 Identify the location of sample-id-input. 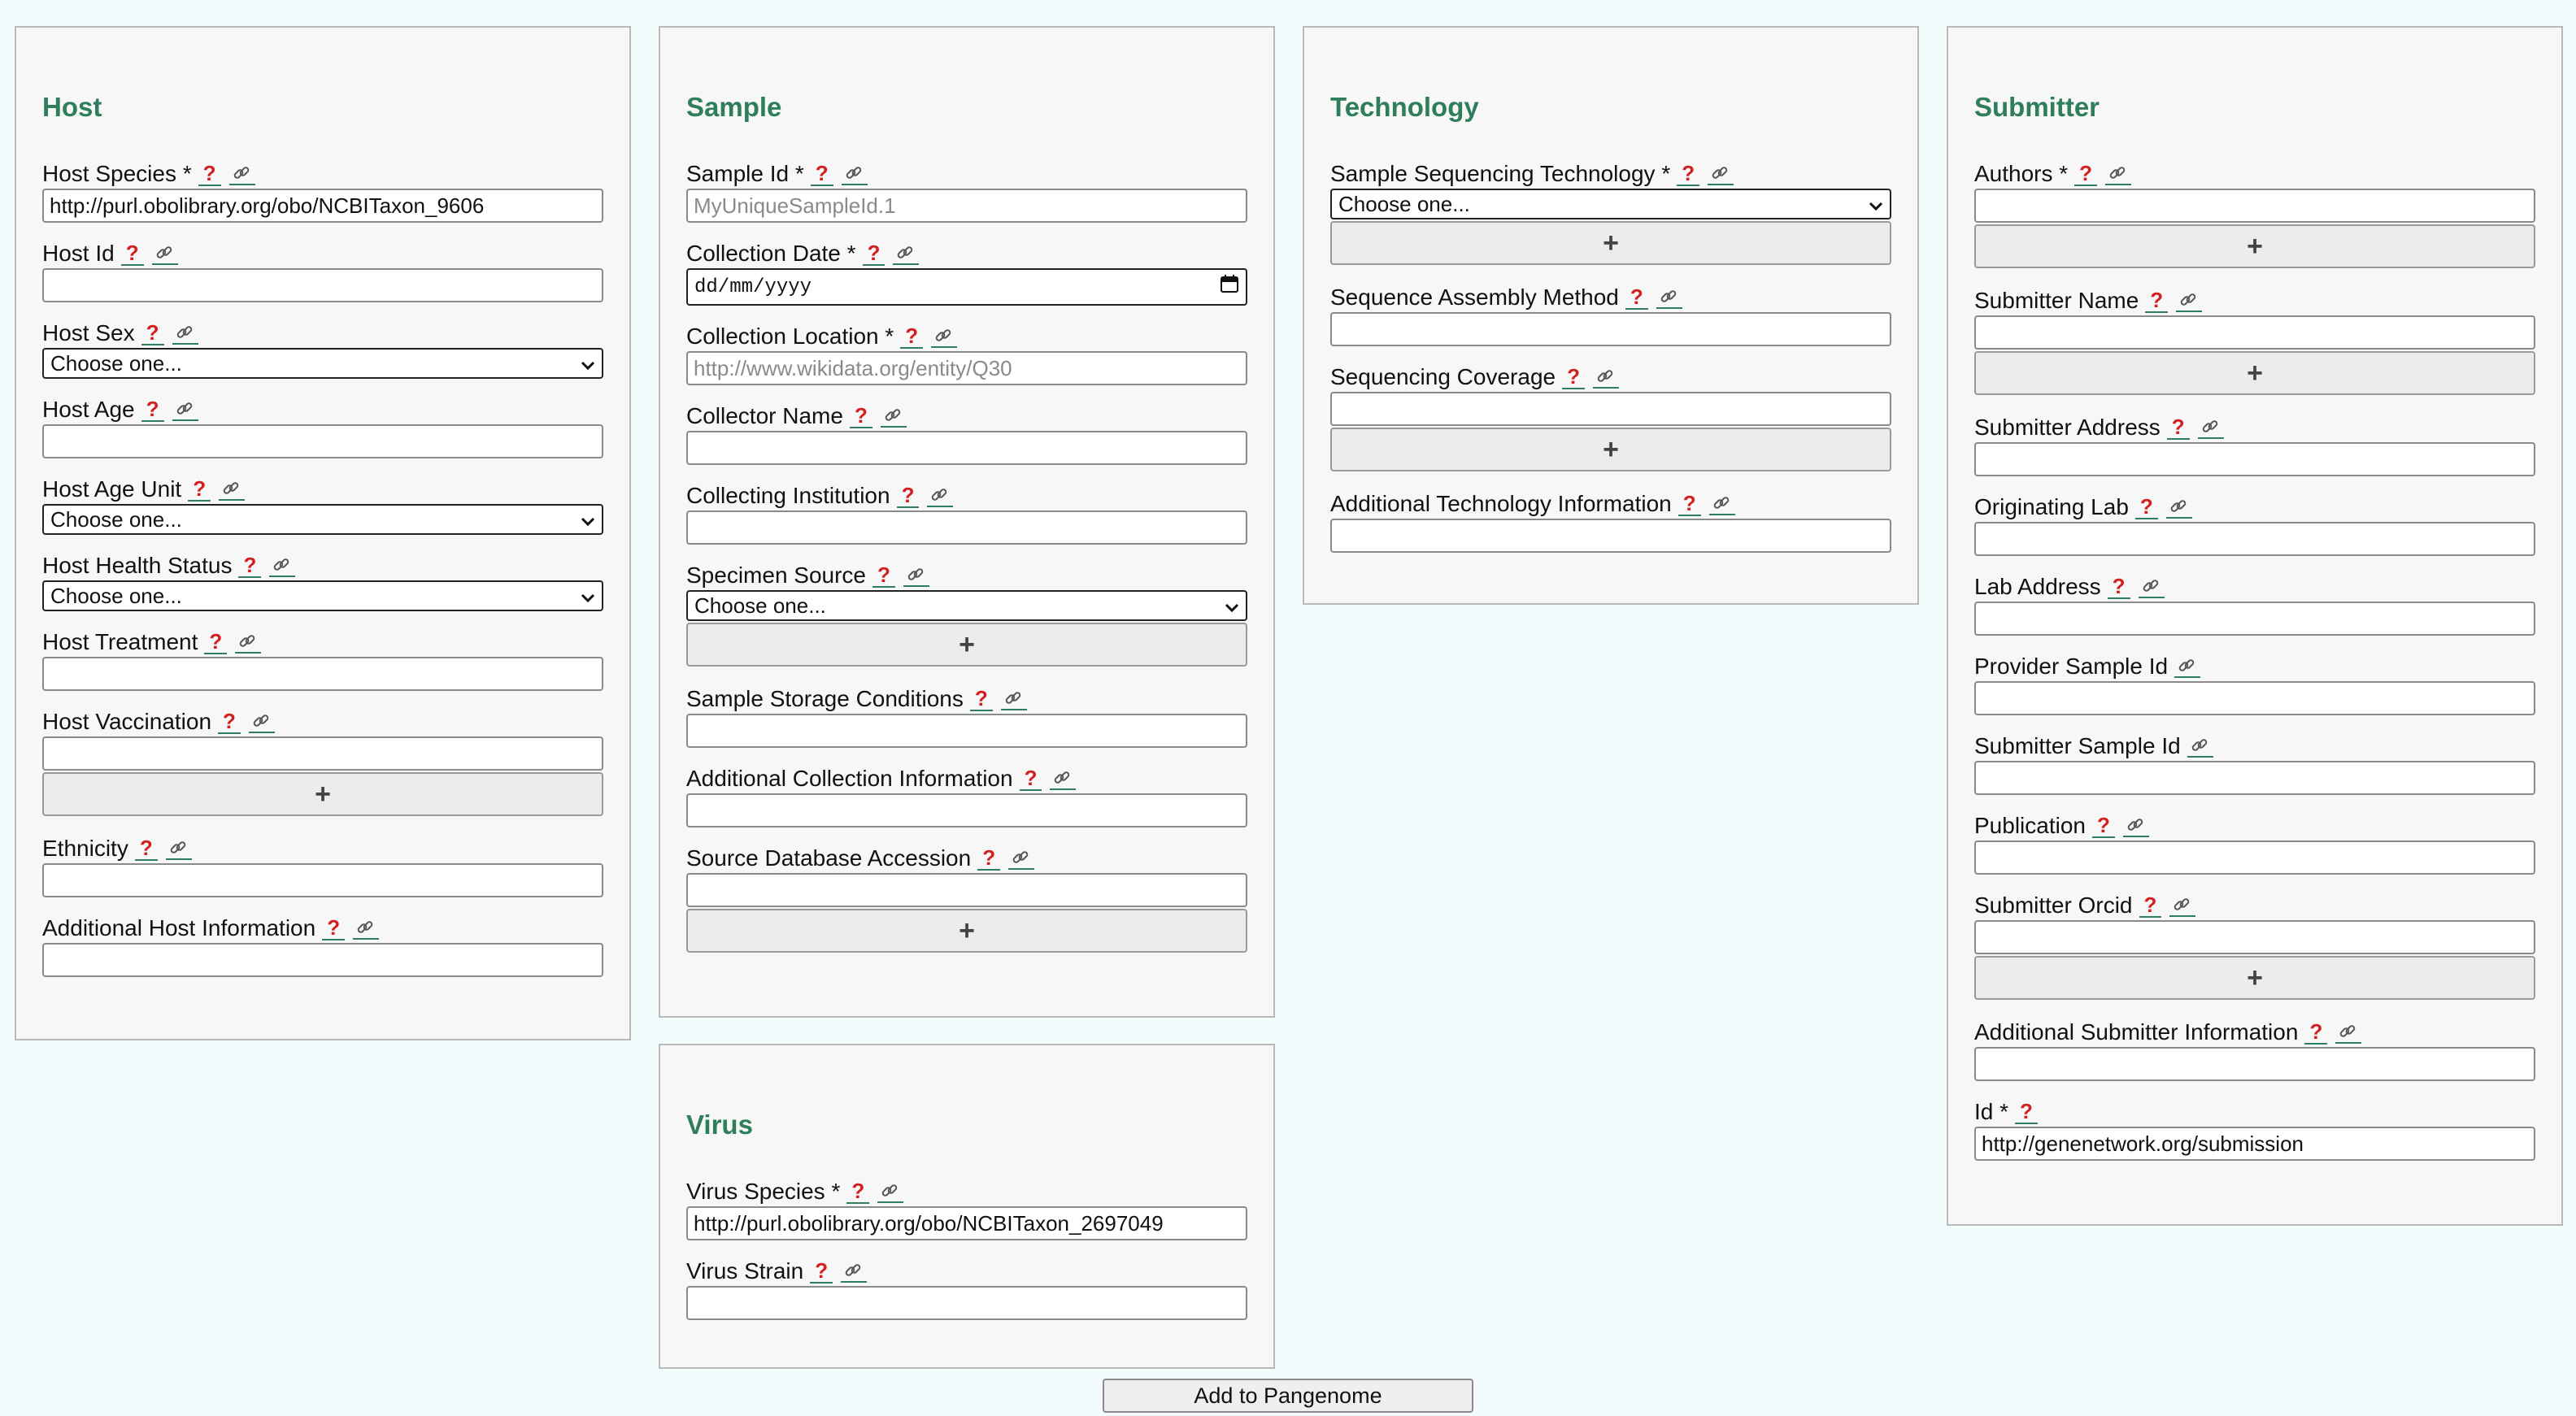
(966, 206).